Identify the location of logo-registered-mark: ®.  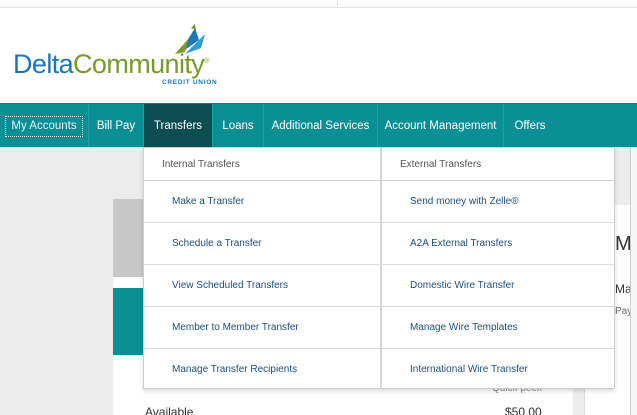
(206, 61).